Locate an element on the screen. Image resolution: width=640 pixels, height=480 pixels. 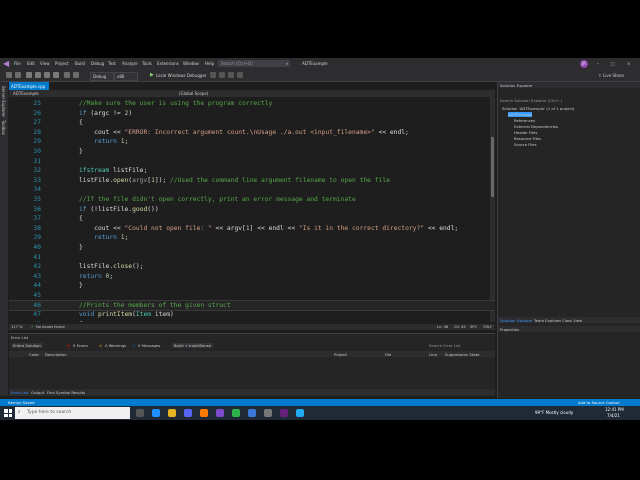
tab-find-symbol-results: Find Symbol Results is located at coordinates (66, 392).